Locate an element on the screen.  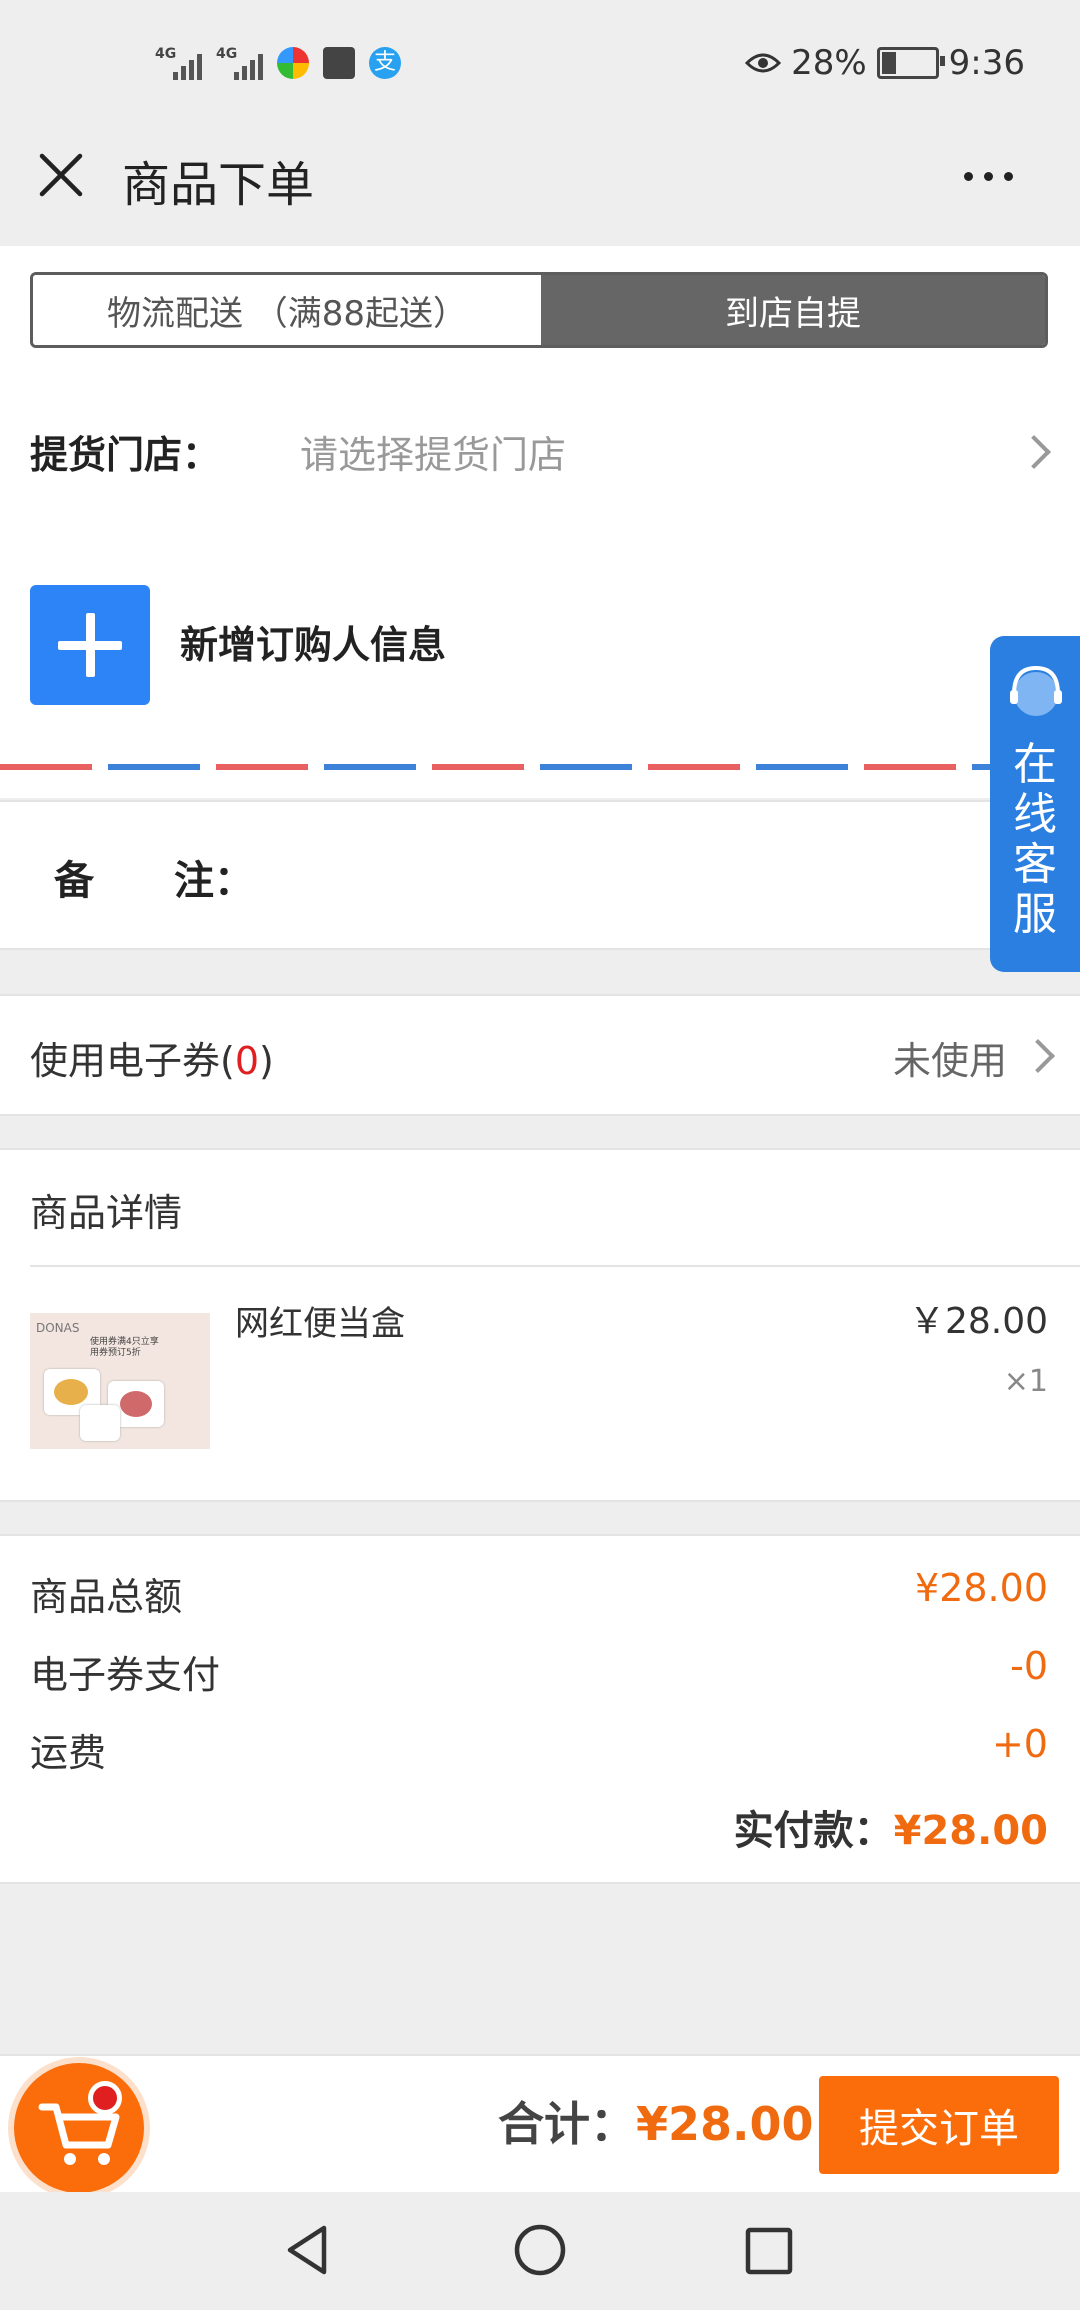
signal-icon-2: 4G is located at coordinates (239, 63).